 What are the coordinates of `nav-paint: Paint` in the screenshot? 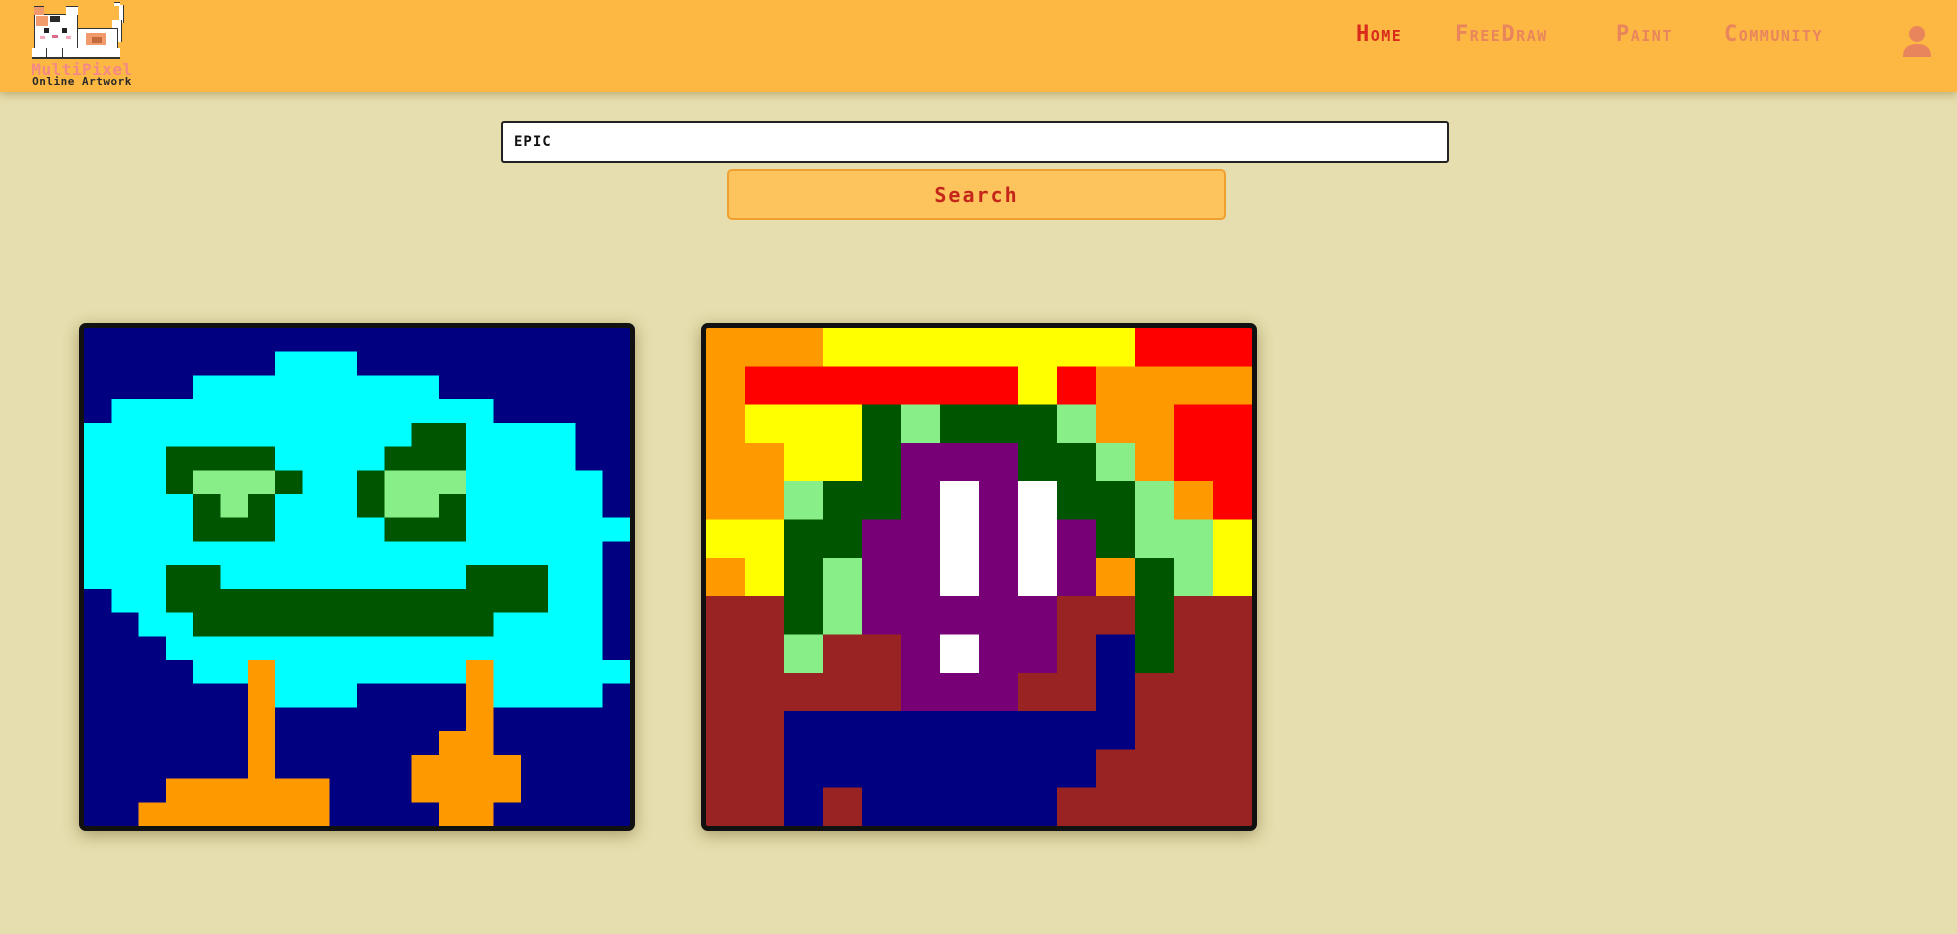 It's located at (1644, 34).